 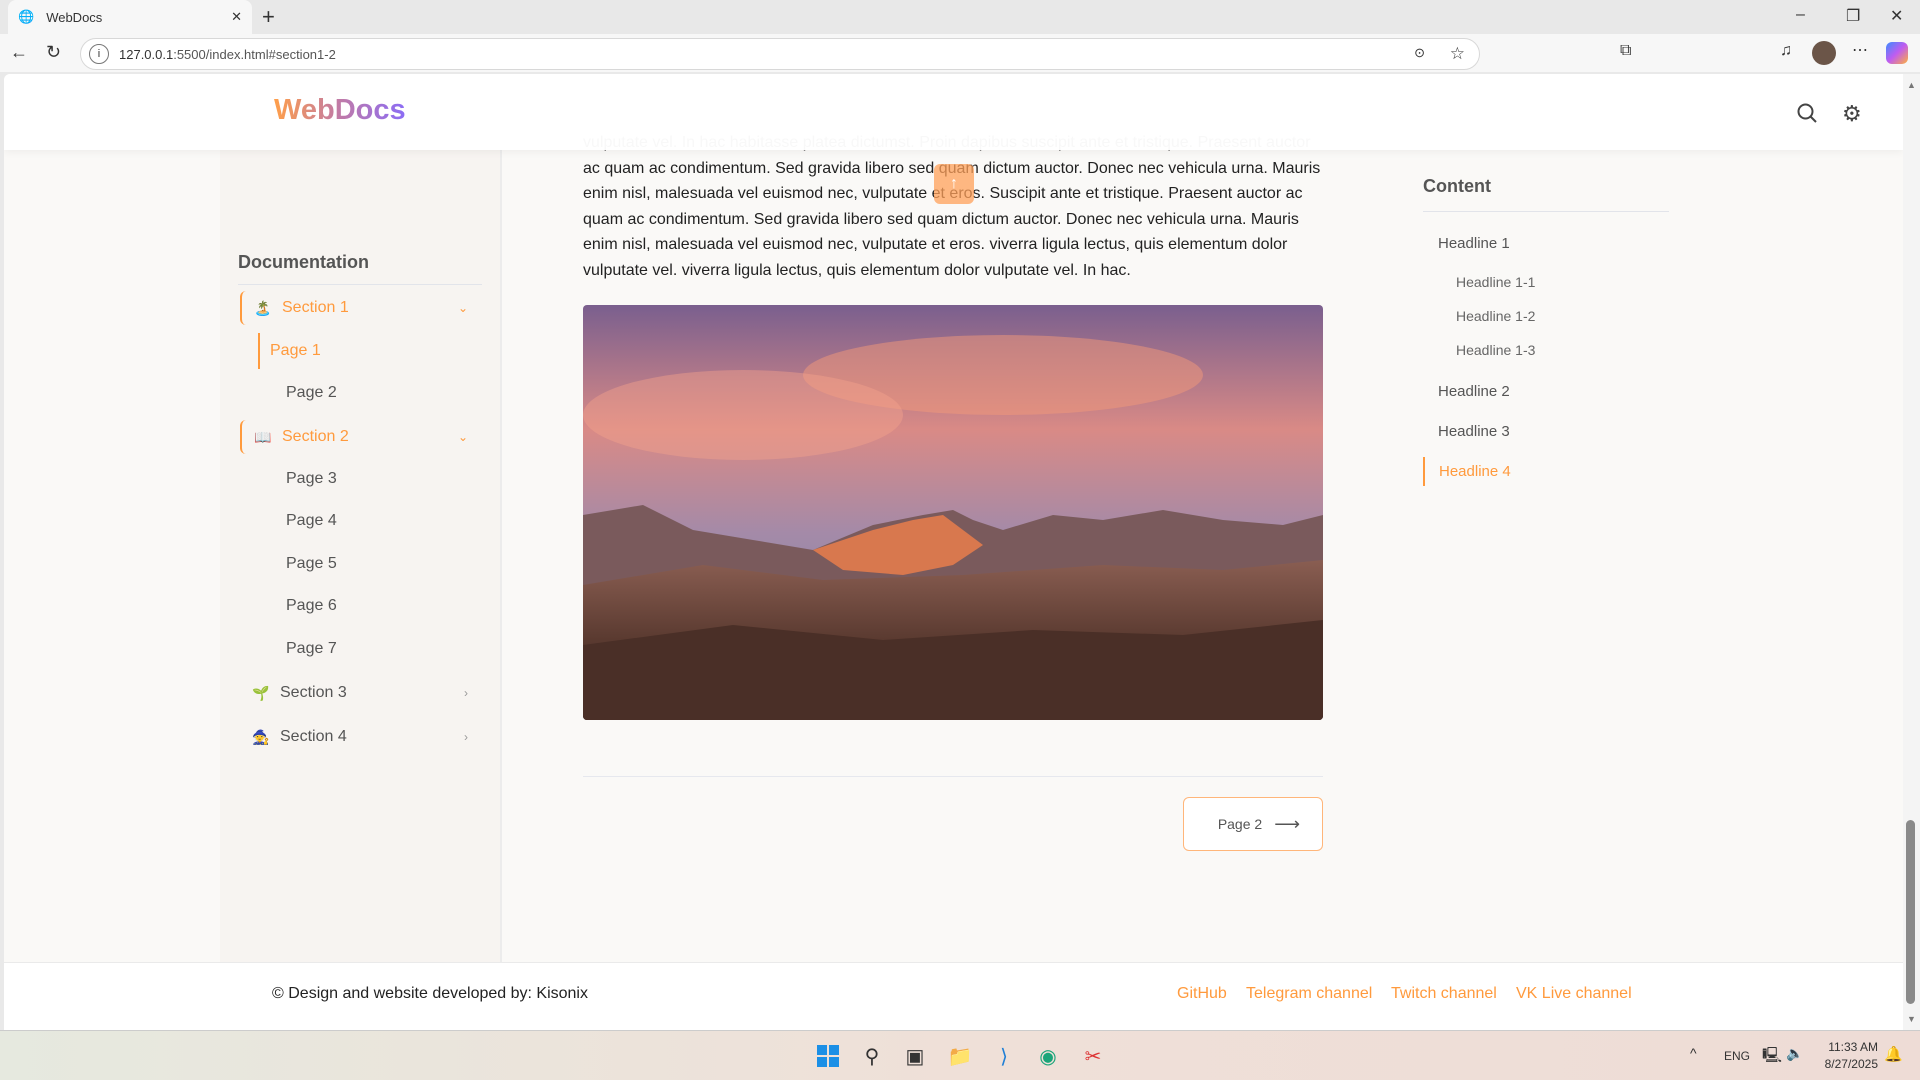 I want to click on sidebar-title: Documentation, so click(x=304, y=262).